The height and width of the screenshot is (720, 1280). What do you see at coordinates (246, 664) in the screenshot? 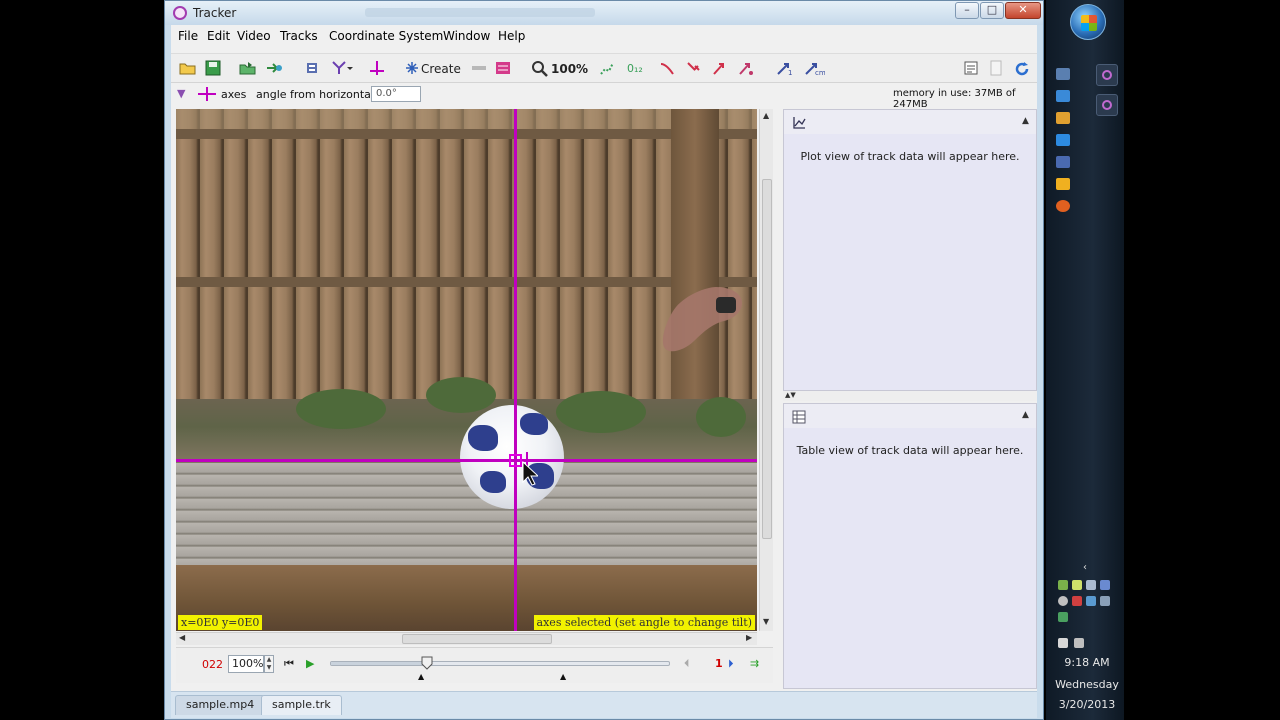
I see `playback-rate-field: 100%` at bounding box center [246, 664].